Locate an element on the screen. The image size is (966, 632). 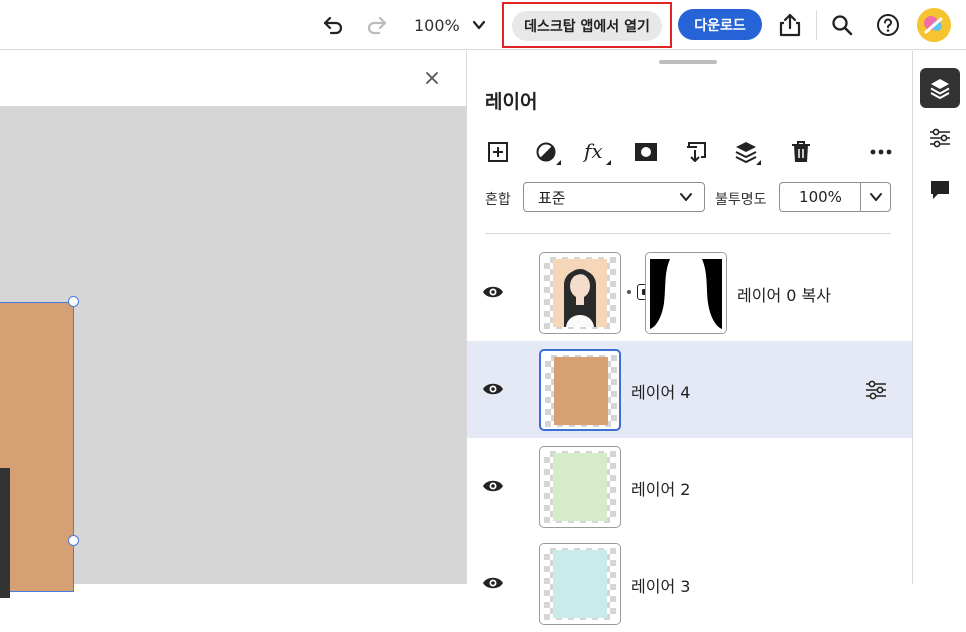
zoom-dropdown: 100% is located at coordinates (451, 25).